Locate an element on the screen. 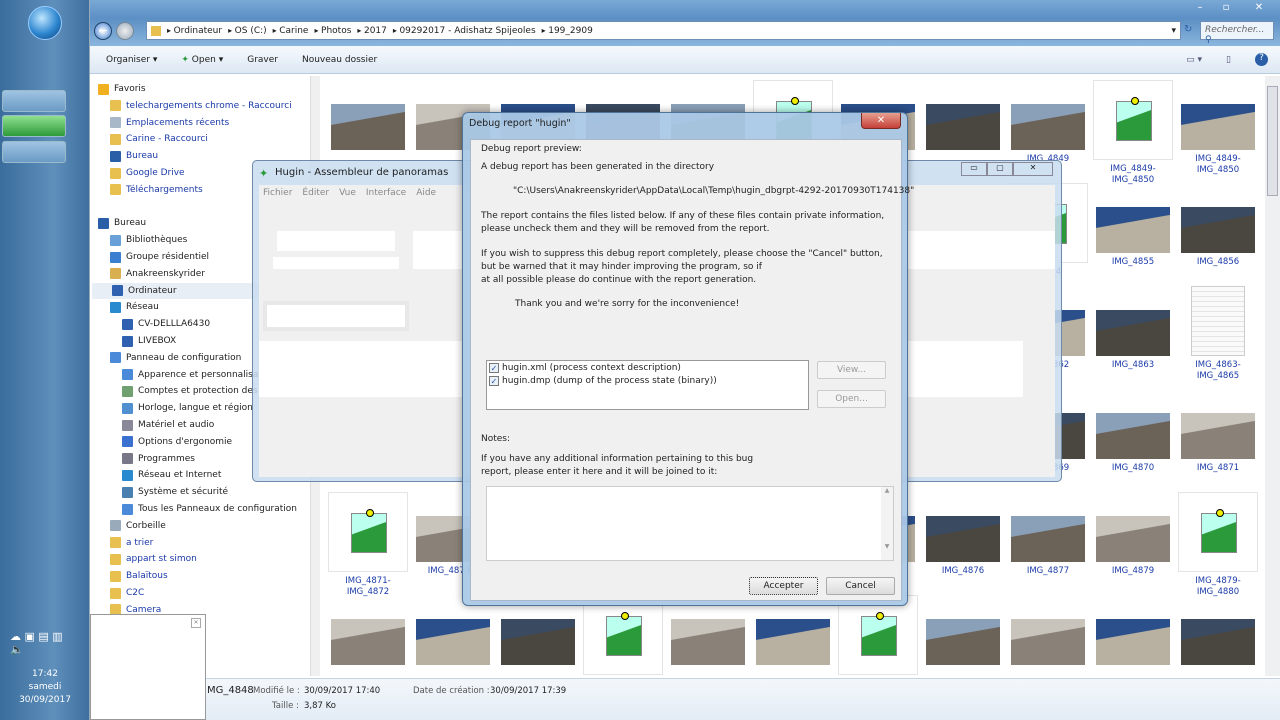 The width and height of the screenshot is (1280, 720). nav-item: C2C is located at coordinates (127, 593).